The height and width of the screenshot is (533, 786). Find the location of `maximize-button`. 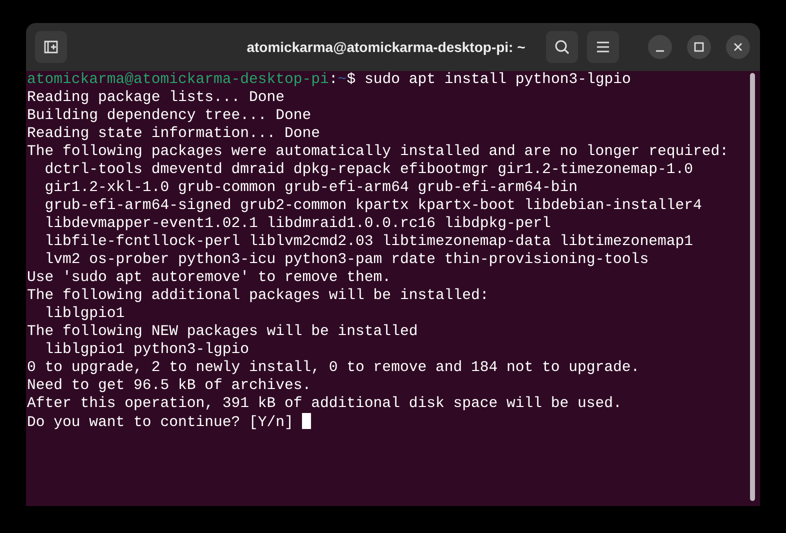

maximize-button is located at coordinates (699, 47).